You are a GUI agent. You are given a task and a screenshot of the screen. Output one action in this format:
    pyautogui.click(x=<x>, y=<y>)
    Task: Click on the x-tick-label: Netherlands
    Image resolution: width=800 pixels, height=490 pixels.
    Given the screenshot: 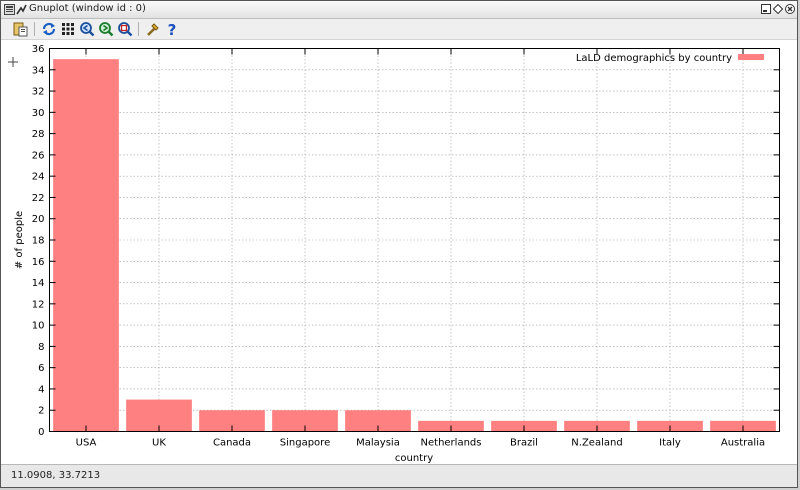 What is the action you would take?
    pyautogui.click(x=451, y=443)
    